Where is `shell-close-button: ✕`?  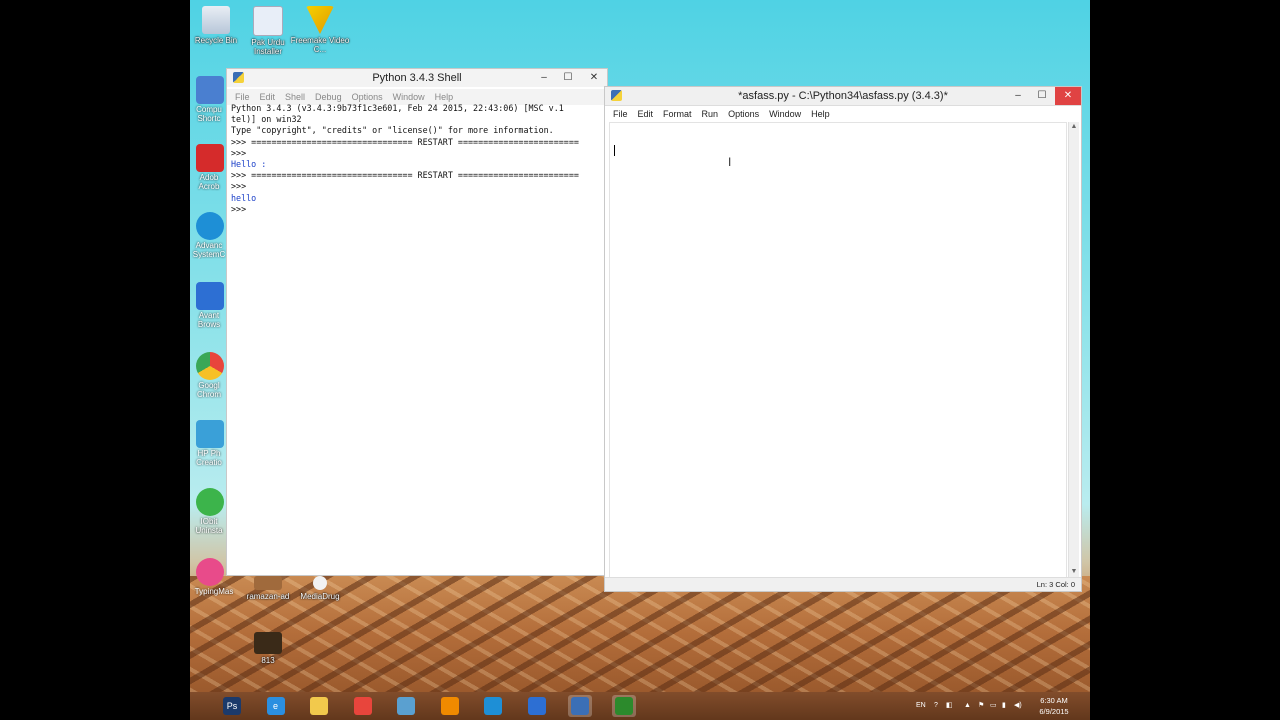 shell-close-button: ✕ is located at coordinates (594, 78).